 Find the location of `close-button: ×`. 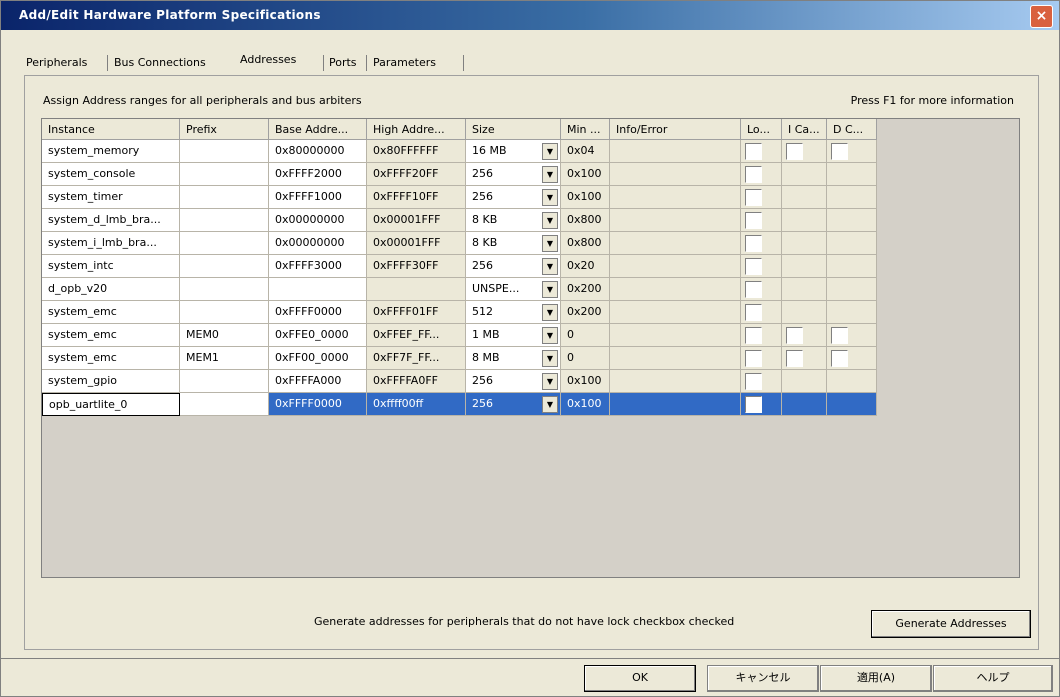

close-button: × is located at coordinates (1041, 16).